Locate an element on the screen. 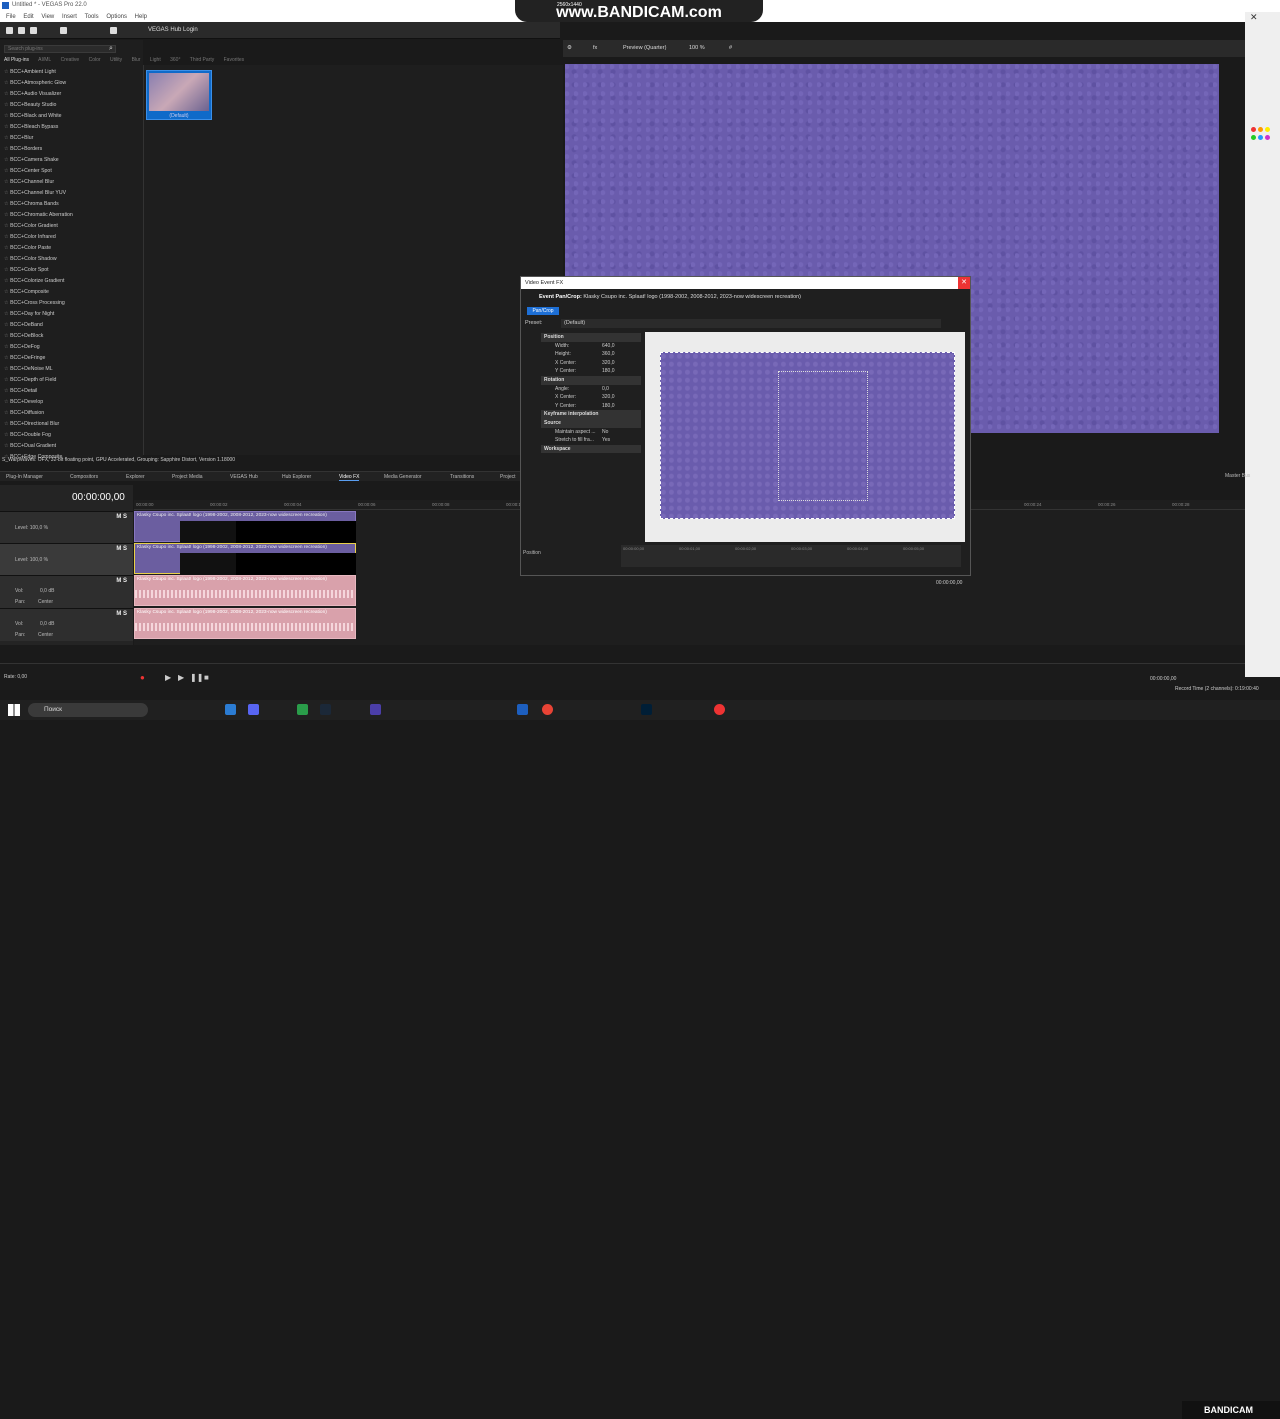 This screenshot has width=1280, height=1419. prop-maintain-aspect: Maintain aspect ... No is located at coordinates (591, 432).